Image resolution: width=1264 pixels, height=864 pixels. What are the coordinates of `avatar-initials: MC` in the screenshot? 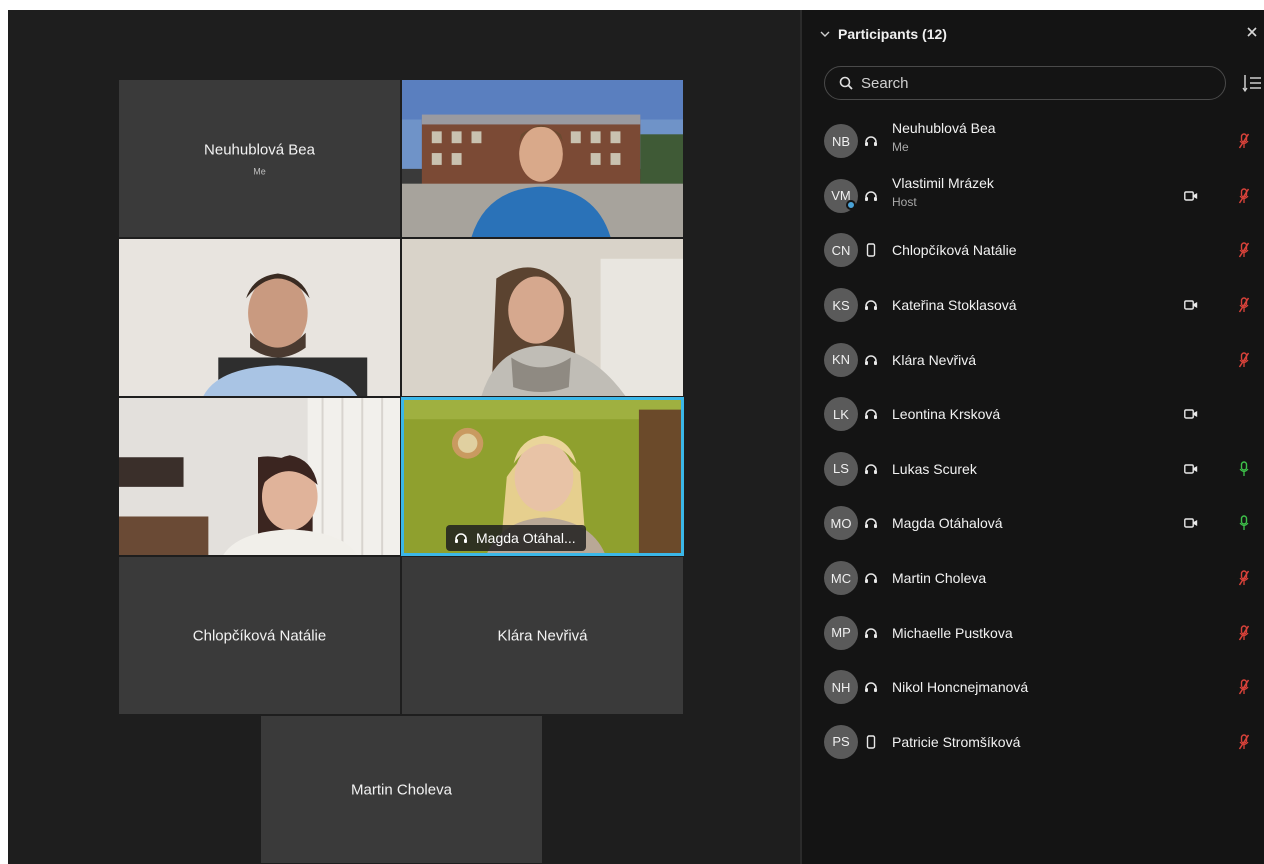 It's located at (841, 578).